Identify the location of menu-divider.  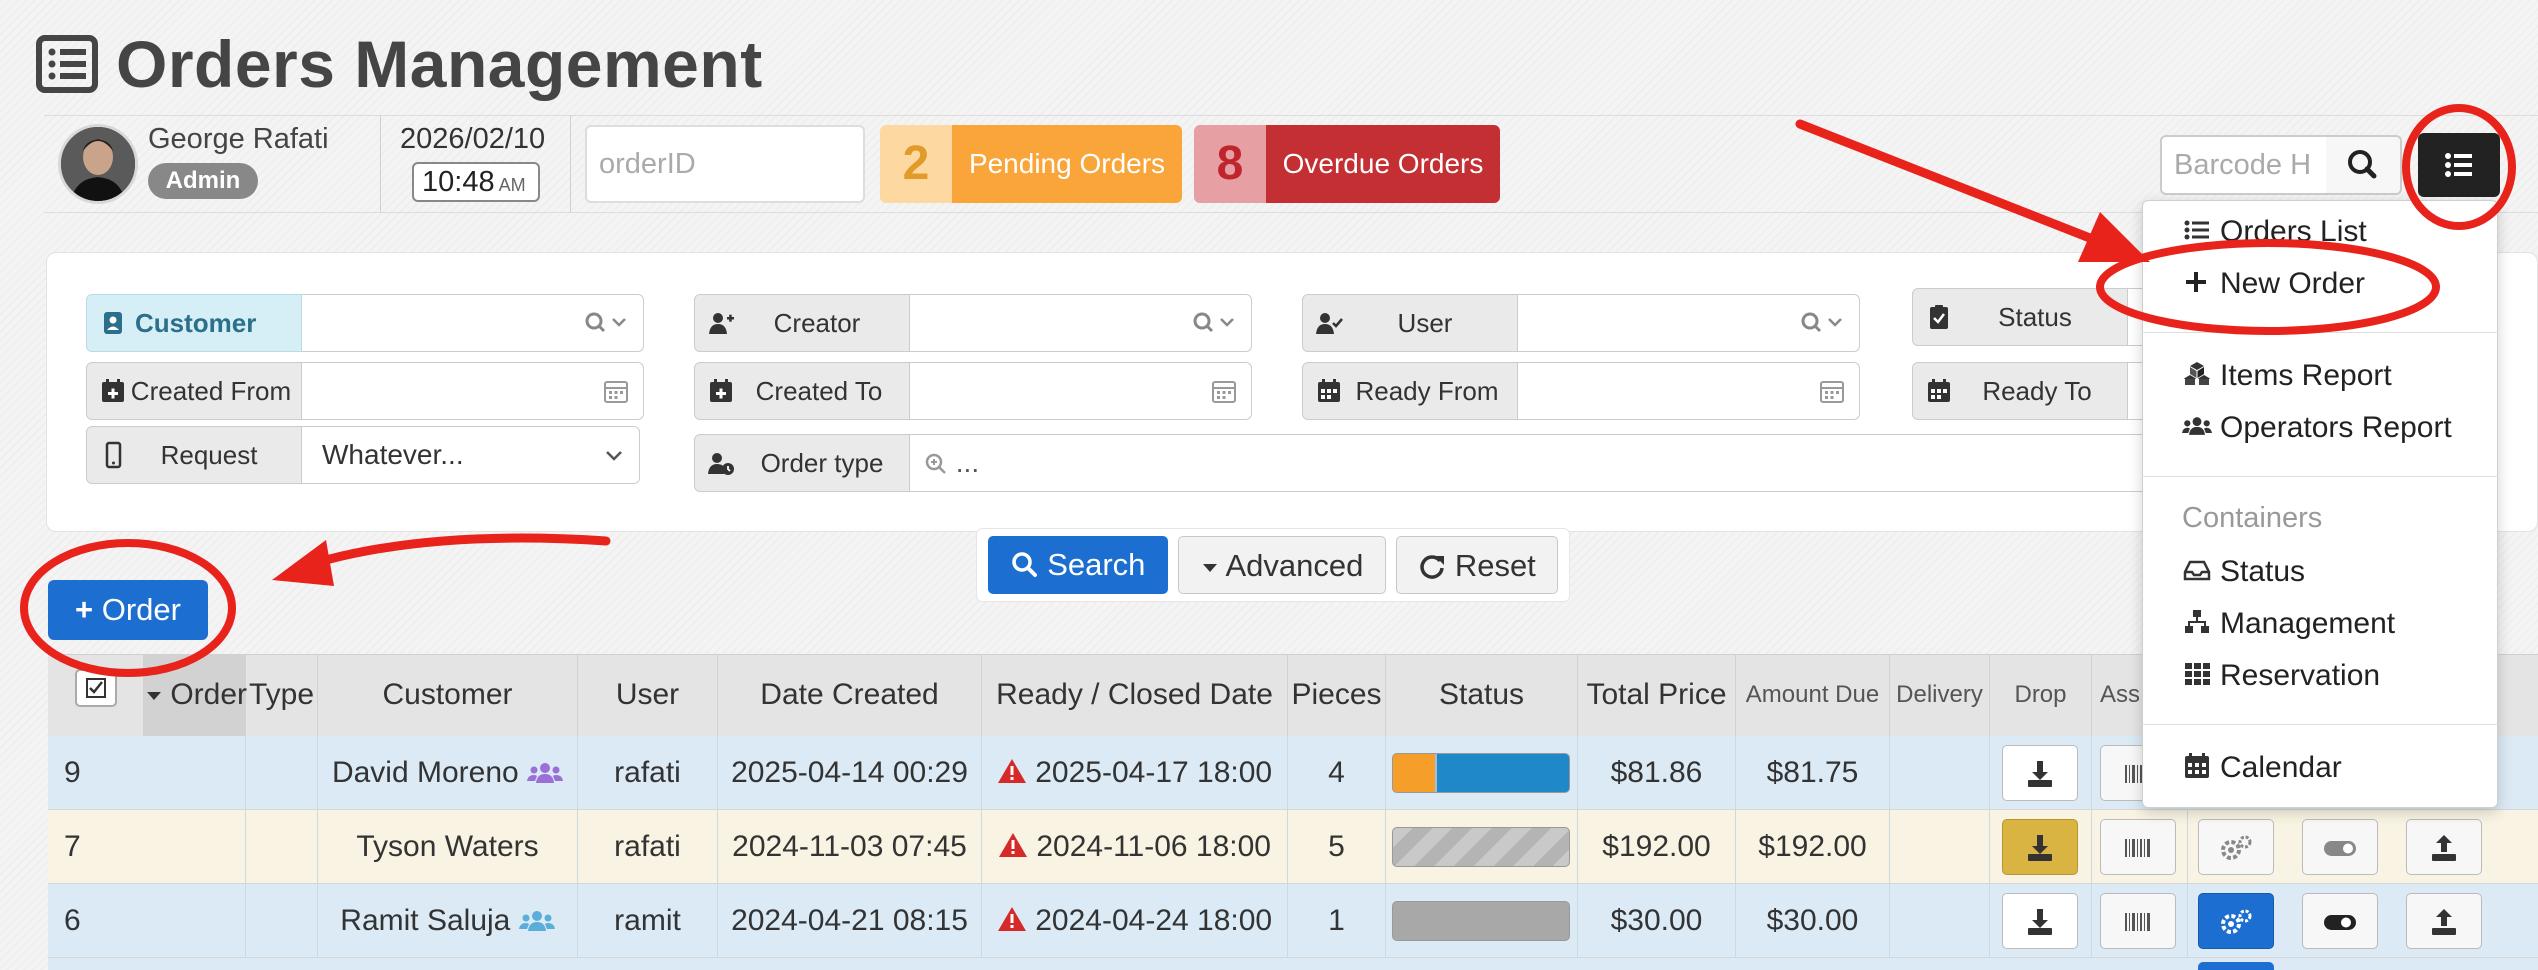
(2320, 724).